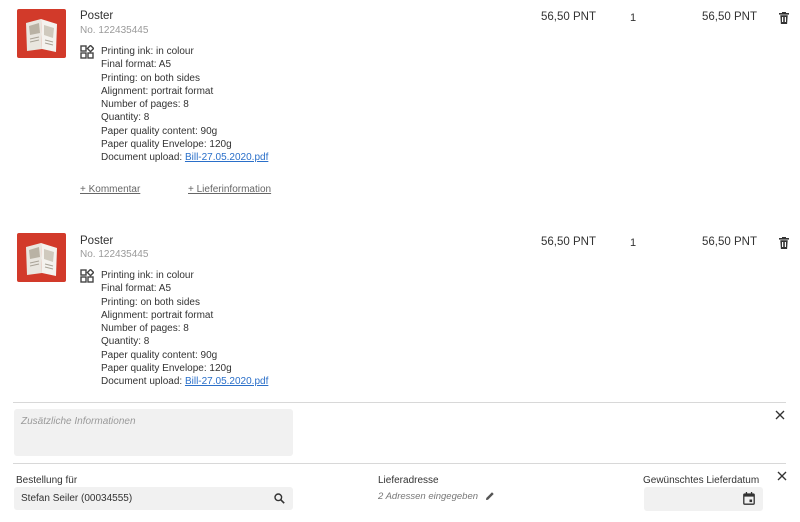 The height and width of the screenshot is (522, 800). I want to click on pencil-icon, so click(490, 496).